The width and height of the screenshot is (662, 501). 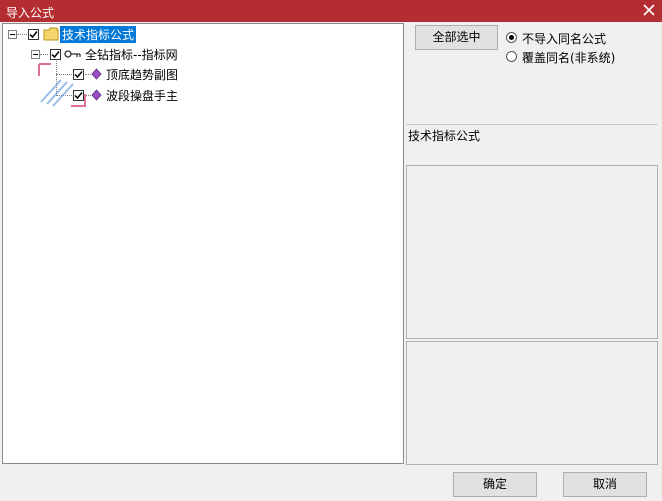 I want to click on cancel-button: 取消, so click(x=605, y=484).